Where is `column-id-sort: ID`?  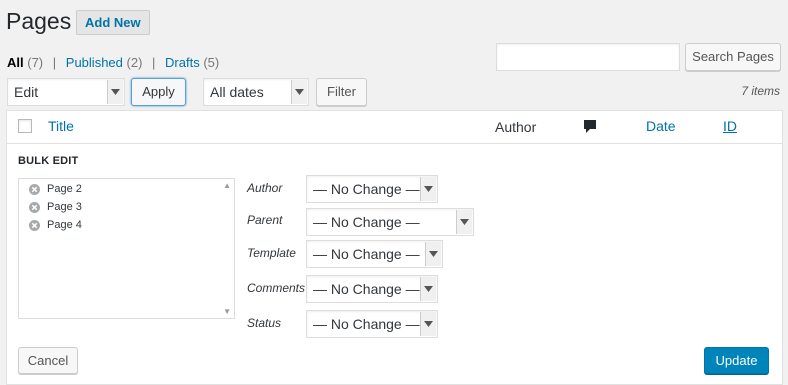
column-id-sort: ID is located at coordinates (730, 126).